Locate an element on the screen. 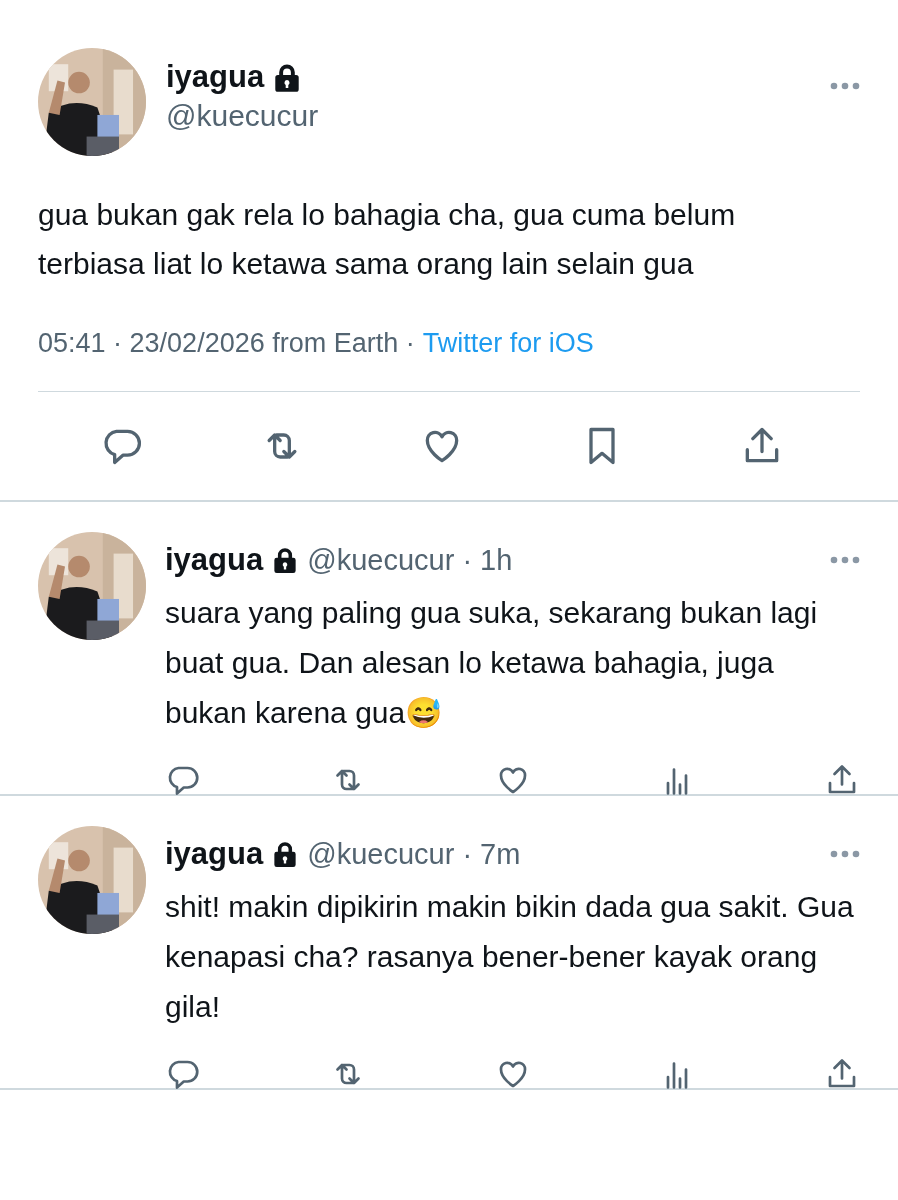  timestamp: 05:41 · 23/02/2026 from Earth · is located at coordinates (226, 343).